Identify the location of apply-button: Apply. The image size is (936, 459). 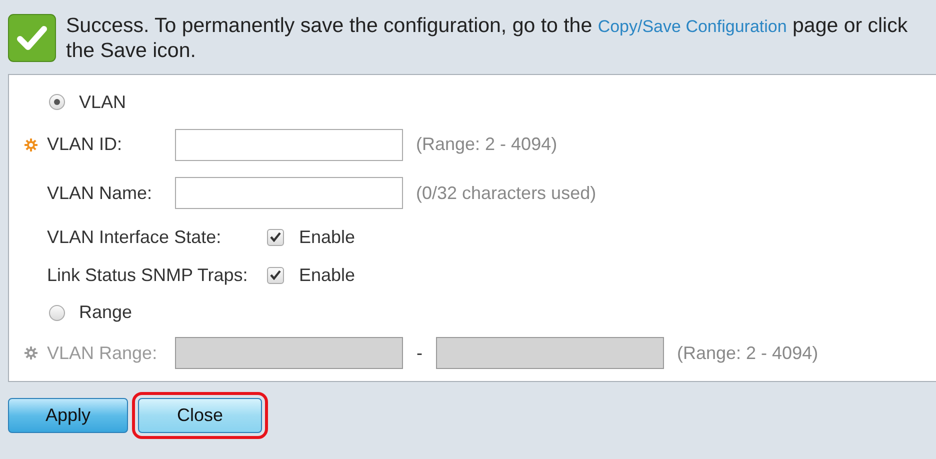
(68, 415).